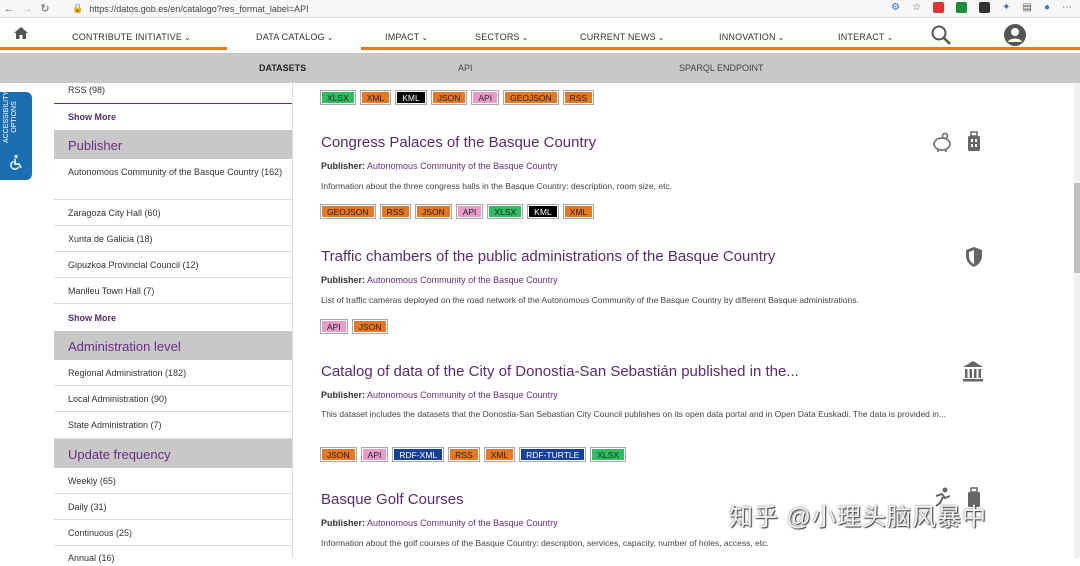 Image resolution: width=1080 pixels, height=566 pixels. What do you see at coordinates (465, 68) in the screenshot?
I see `subnav-api: API` at bounding box center [465, 68].